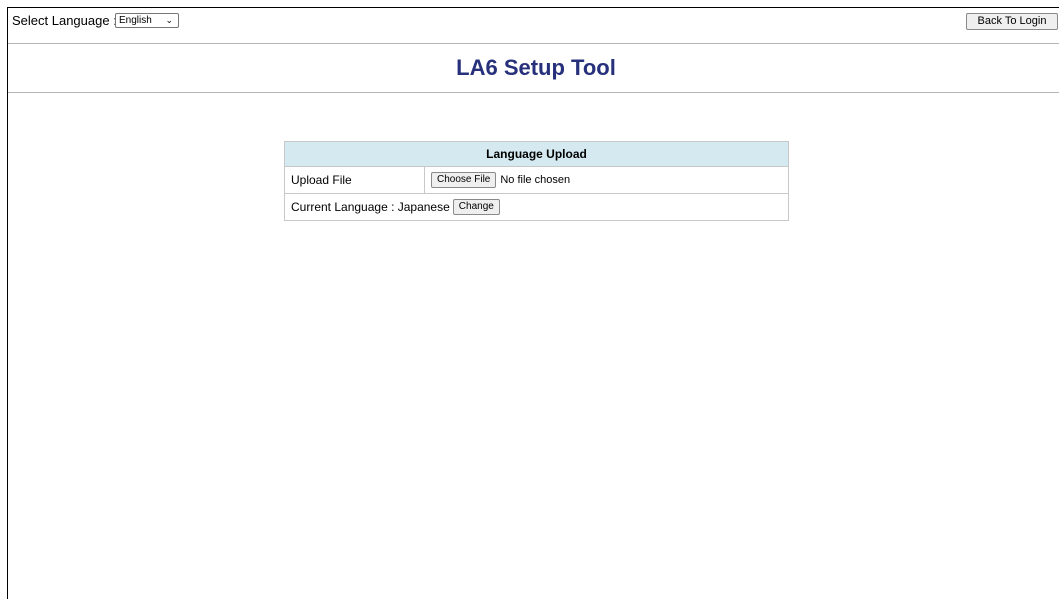  Describe the element at coordinates (535, 22) in the screenshot. I see `top-bar: Select Language : English ⌄` at that location.